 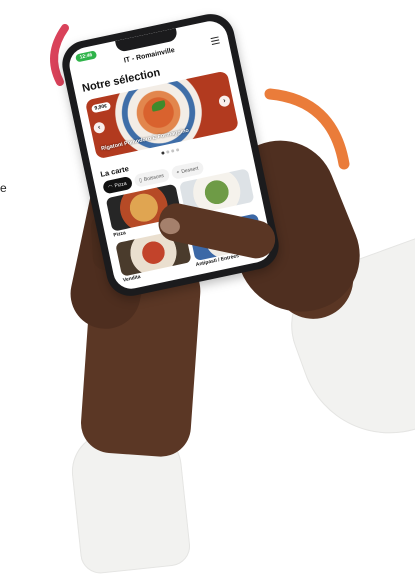 What do you see at coordinates (140, 180) in the screenshot?
I see `bottle-icon: ▯` at bounding box center [140, 180].